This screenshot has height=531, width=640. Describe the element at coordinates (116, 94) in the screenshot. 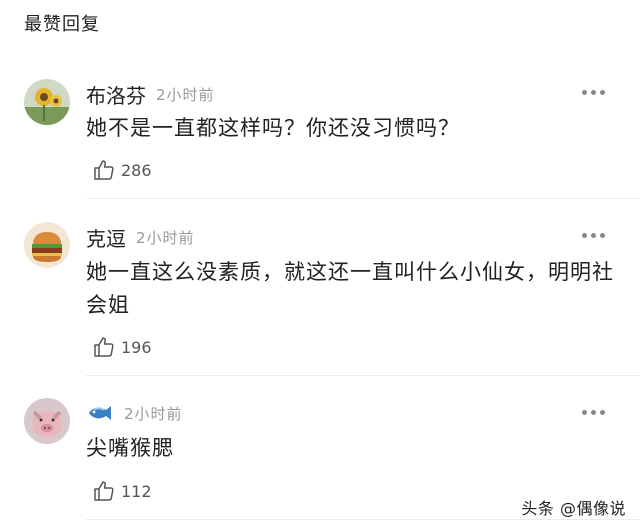

I see `username: 布洛芬` at that location.